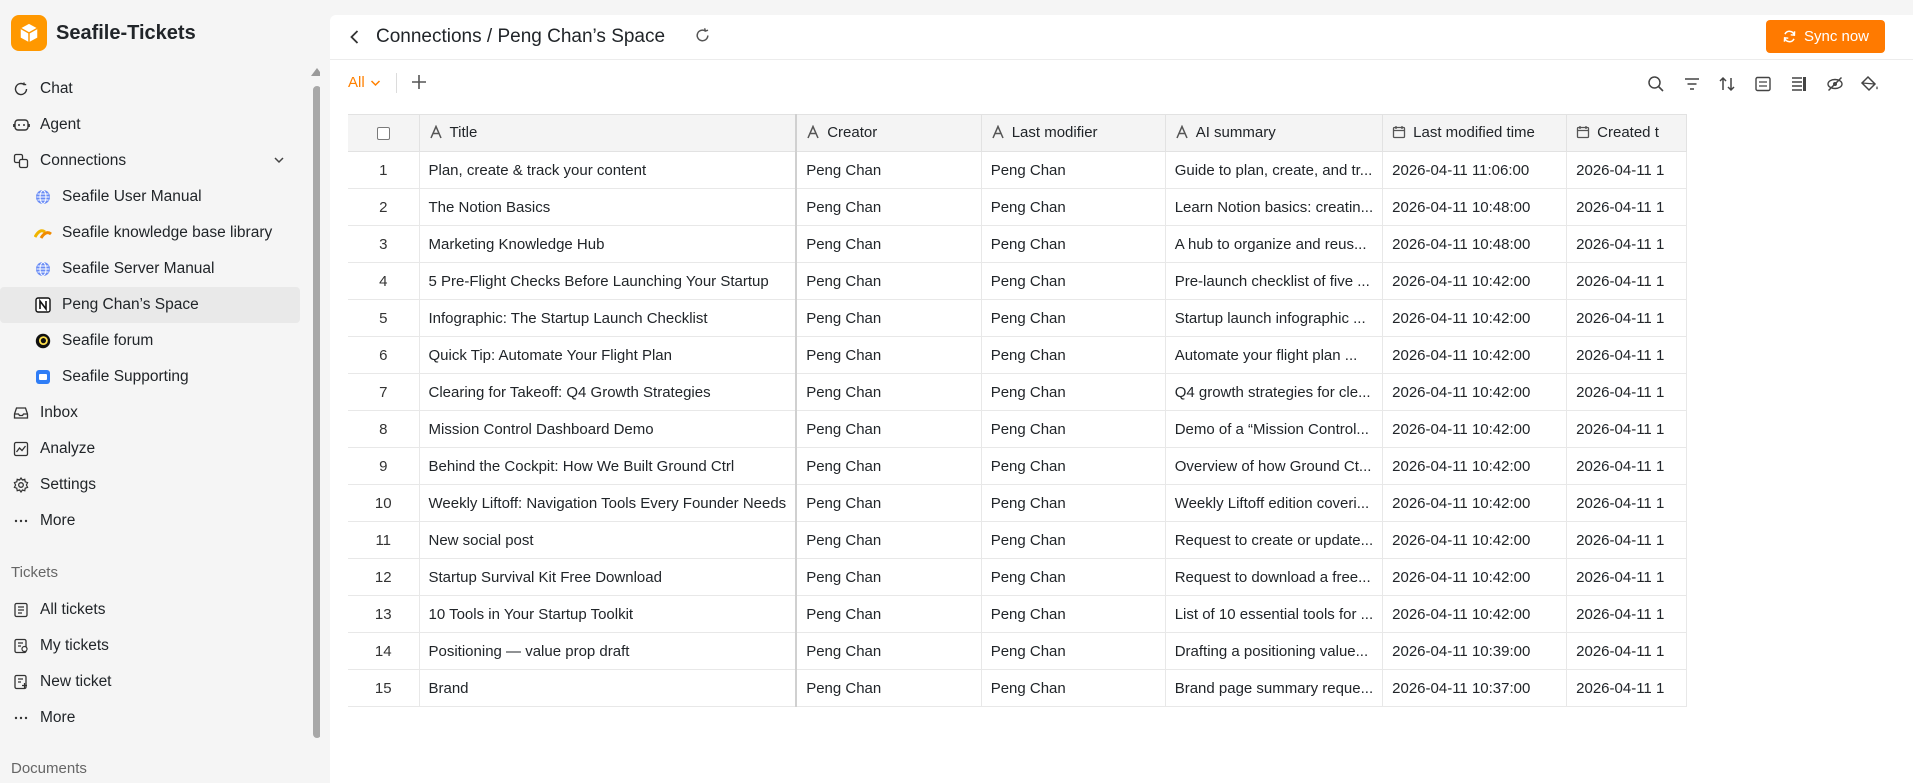 The height and width of the screenshot is (783, 1913). What do you see at coordinates (150, 485) in the screenshot?
I see `sidebar-item-settings: Settings` at bounding box center [150, 485].